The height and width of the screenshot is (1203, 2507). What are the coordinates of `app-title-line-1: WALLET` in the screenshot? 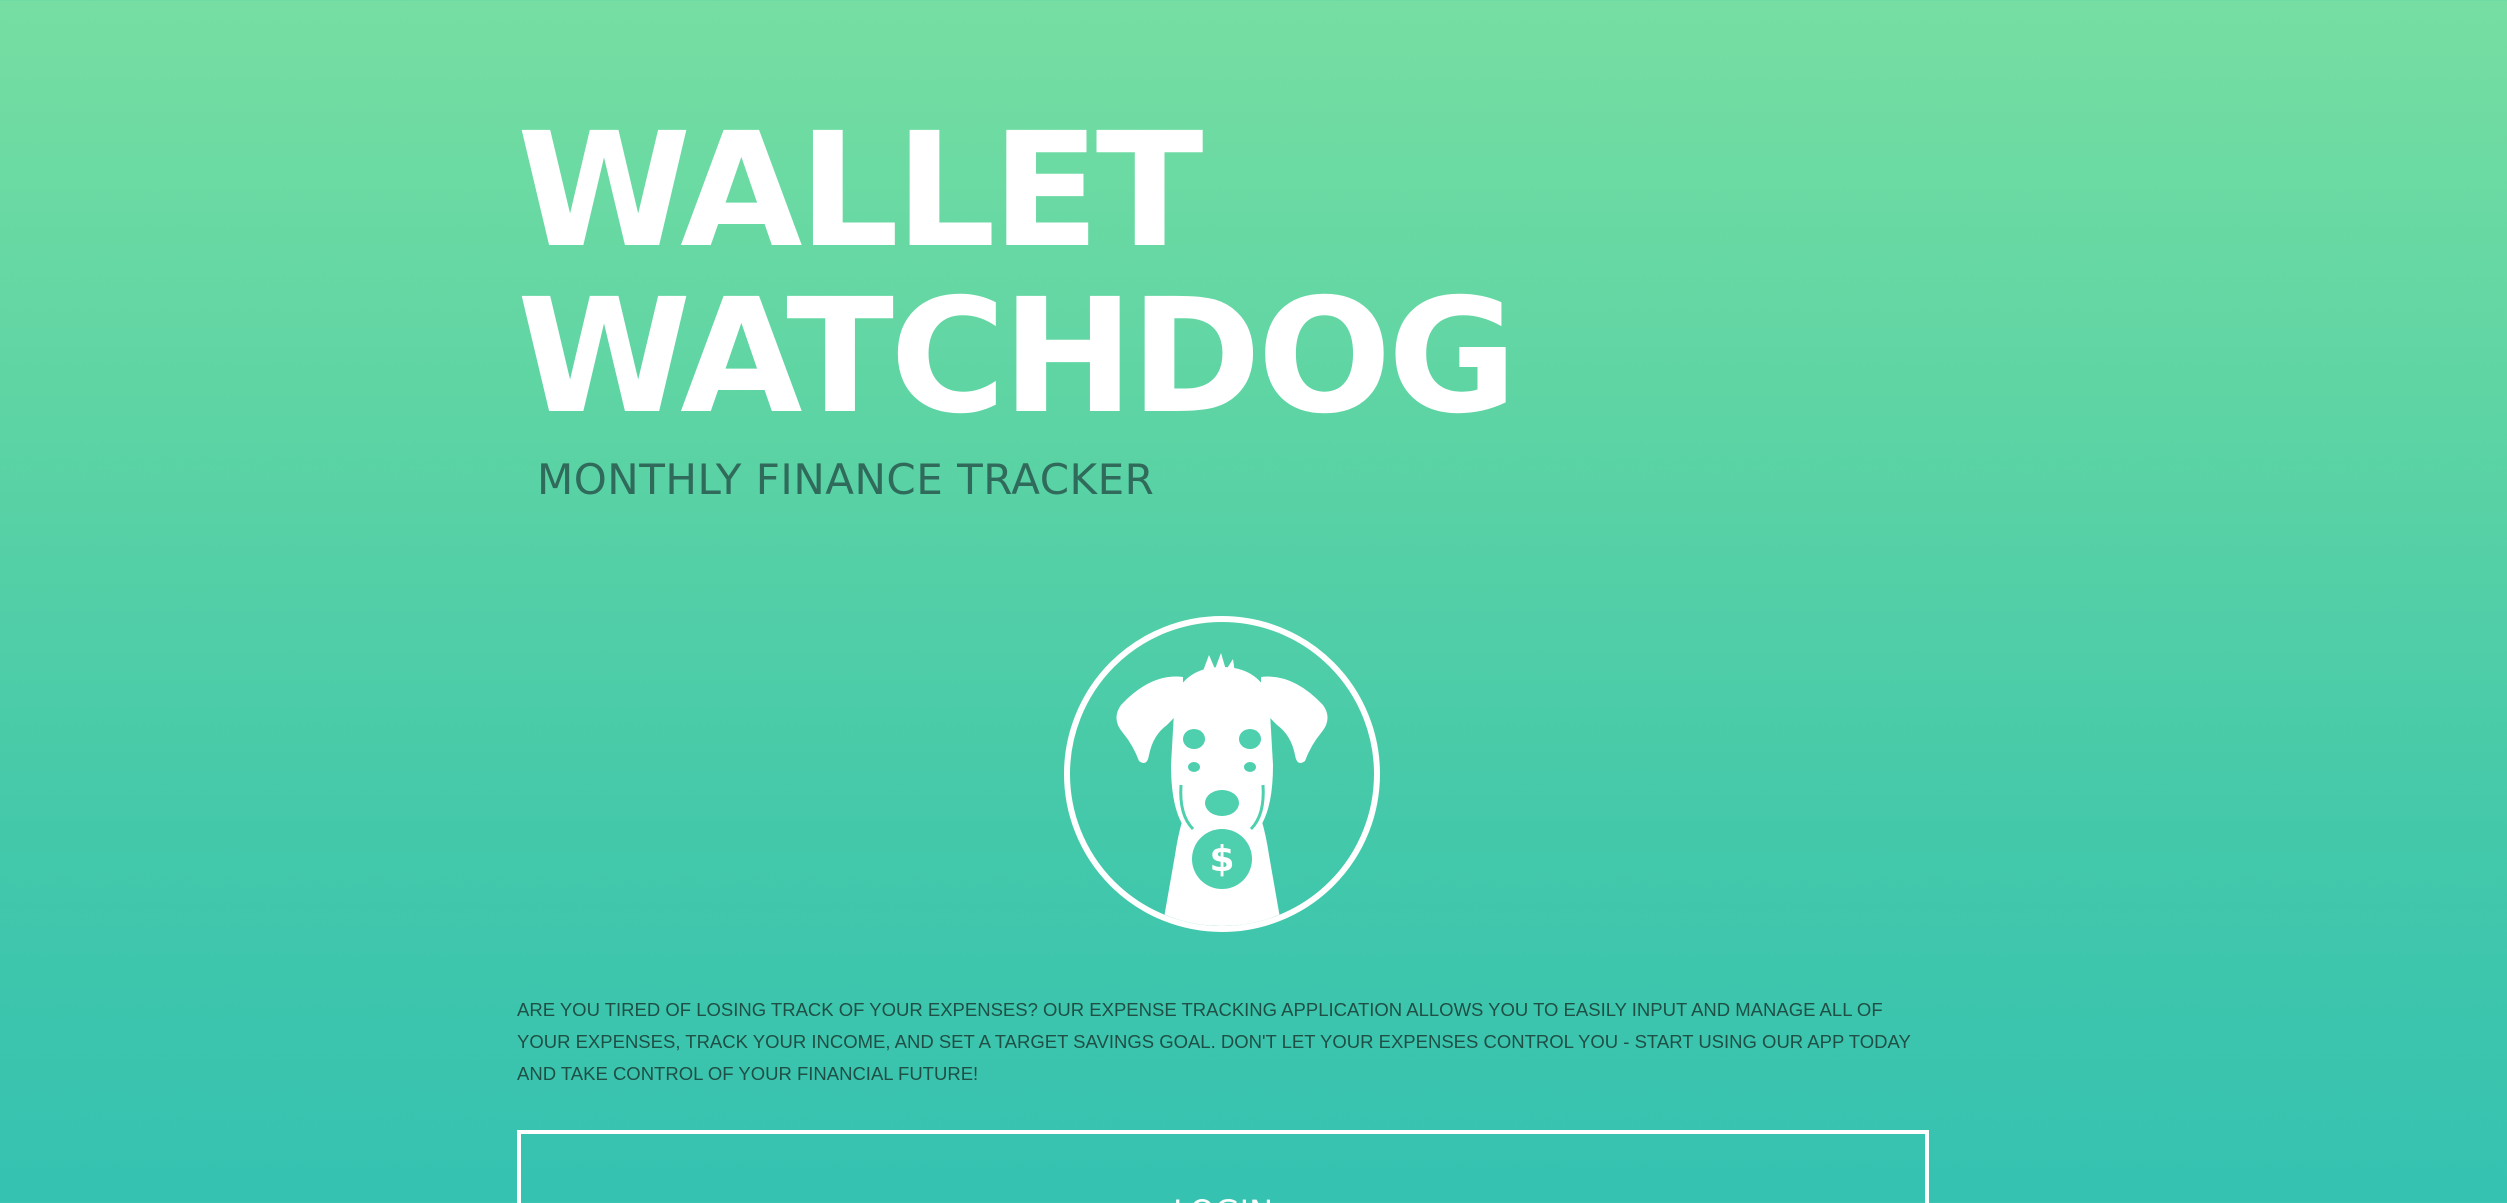 It's located at (860, 191).